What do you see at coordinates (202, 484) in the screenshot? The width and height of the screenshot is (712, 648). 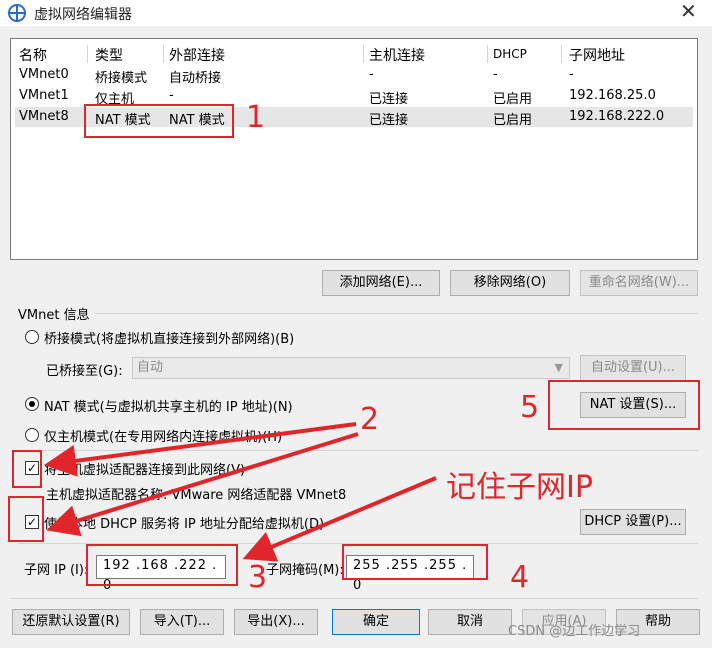 I see `arrow-to-dhcp-check` at bounding box center [202, 484].